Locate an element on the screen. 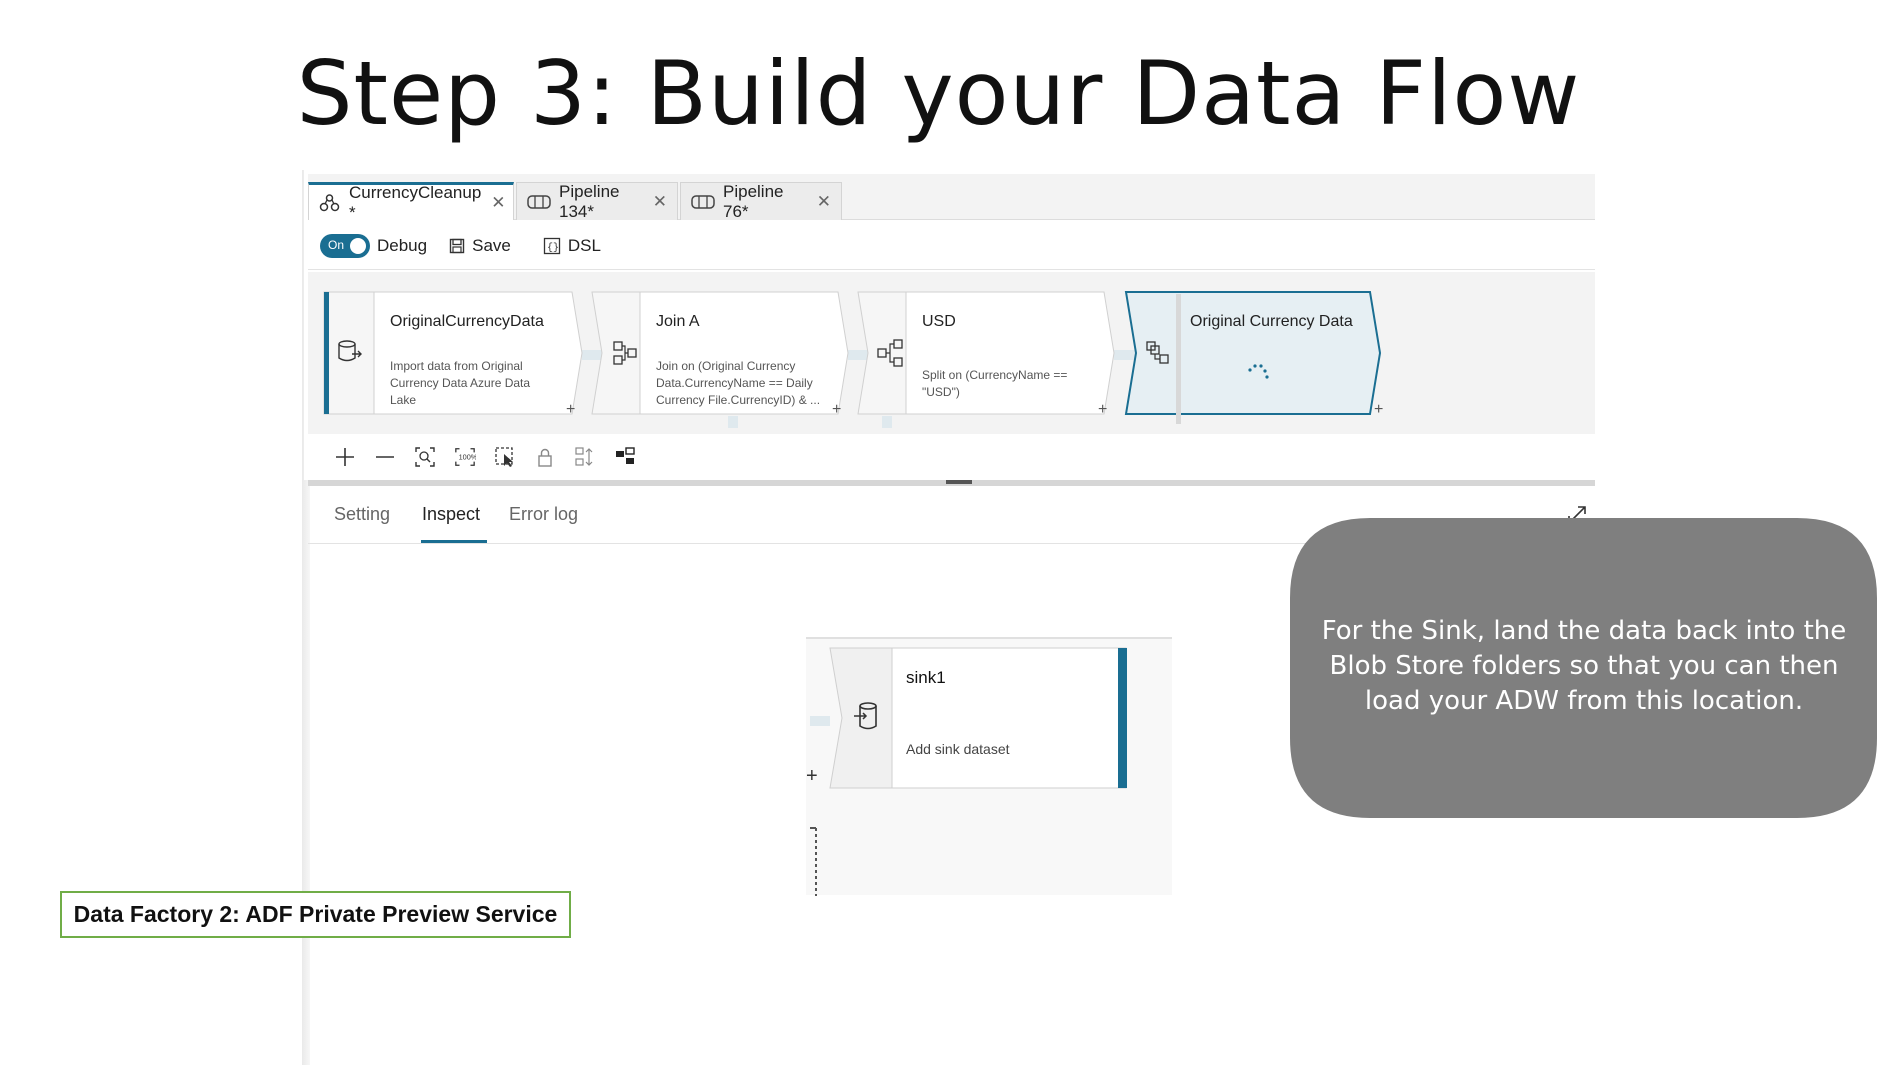 The width and height of the screenshot is (1877, 1065). auto-align-icon is located at coordinates (584, 456).